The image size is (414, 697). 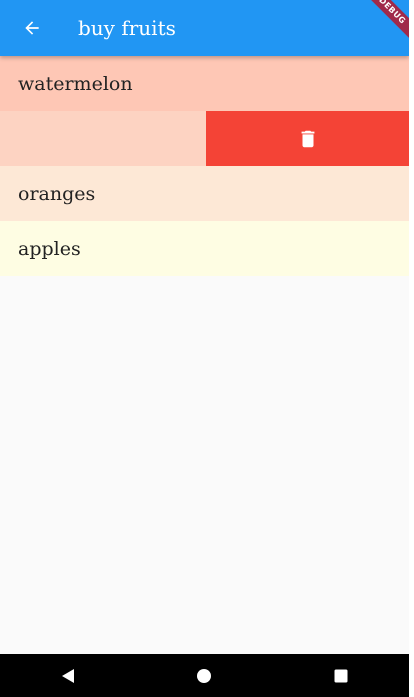 What do you see at coordinates (75, 83) in the screenshot?
I see `list-item-label: watermelon` at bounding box center [75, 83].